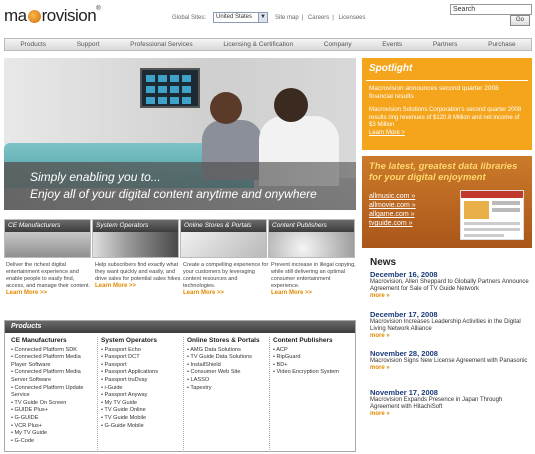 This screenshot has height=454, width=535. Describe the element at coordinates (311, 238) in the screenshot. I see `tile-content-publishers: Content Publishers` at that location.